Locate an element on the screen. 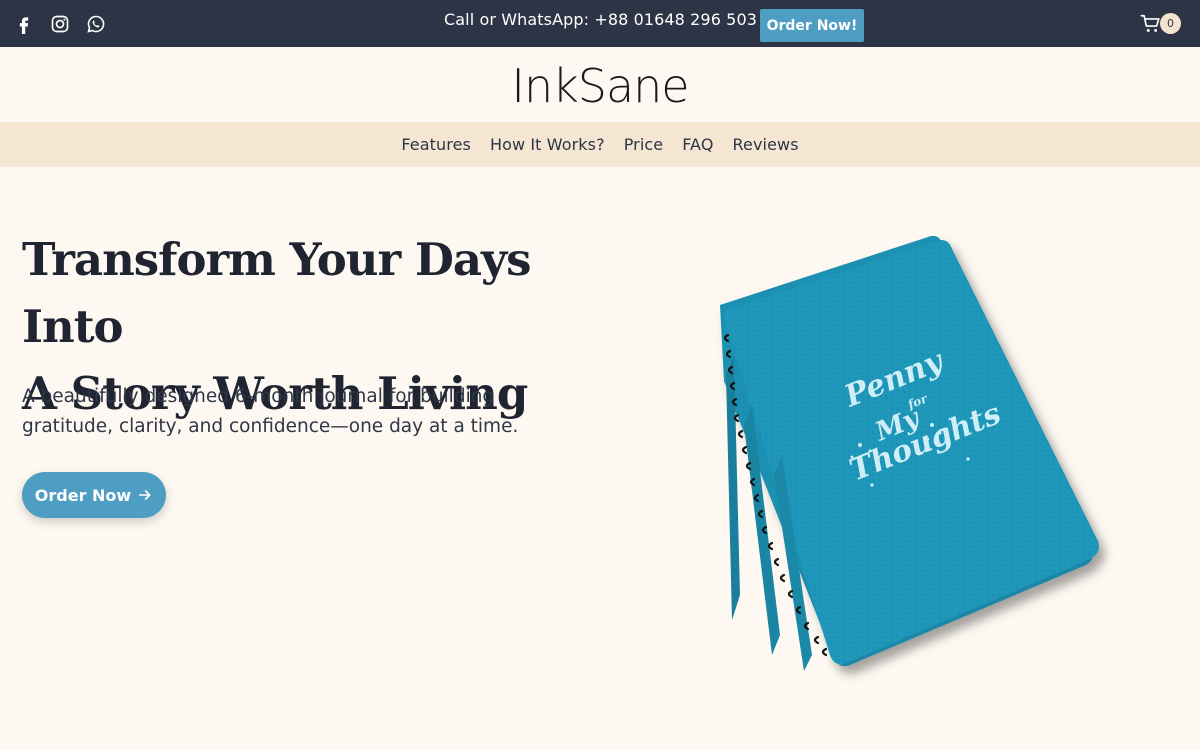 The image size is (1200, 750). nav-item-reviews: Reviews is located at coordinates (766, 144).